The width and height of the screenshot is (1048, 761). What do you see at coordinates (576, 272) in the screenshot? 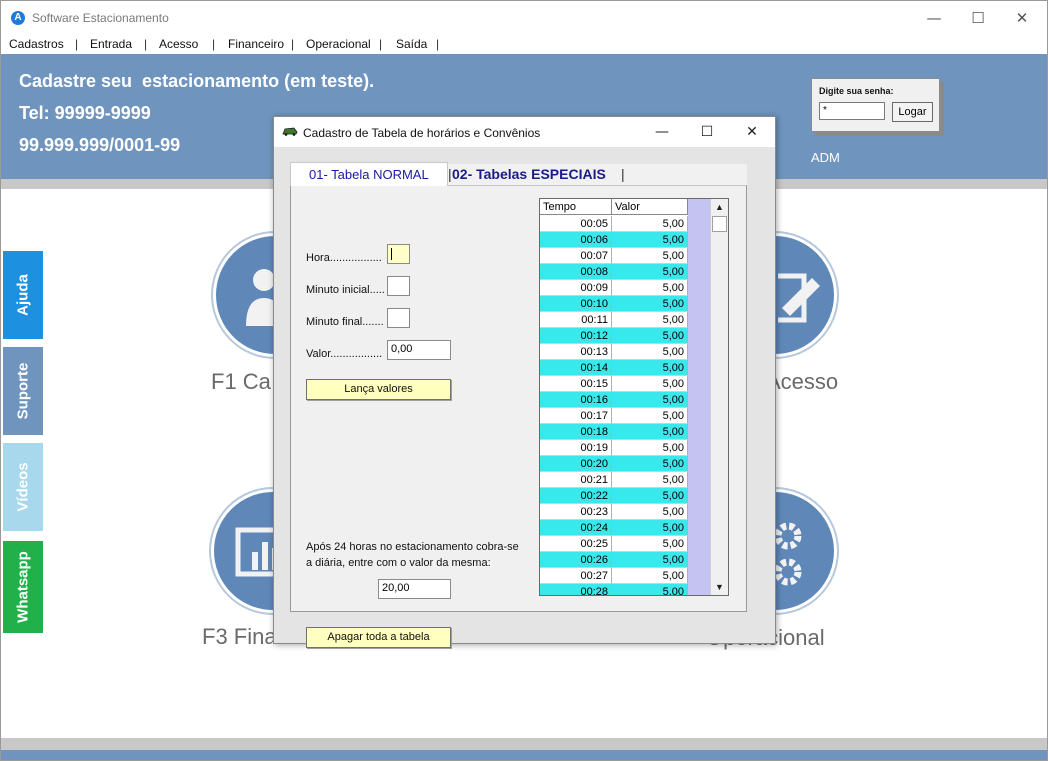
I see `tempo-cell: 00:08` at bounding box center [576, 272].